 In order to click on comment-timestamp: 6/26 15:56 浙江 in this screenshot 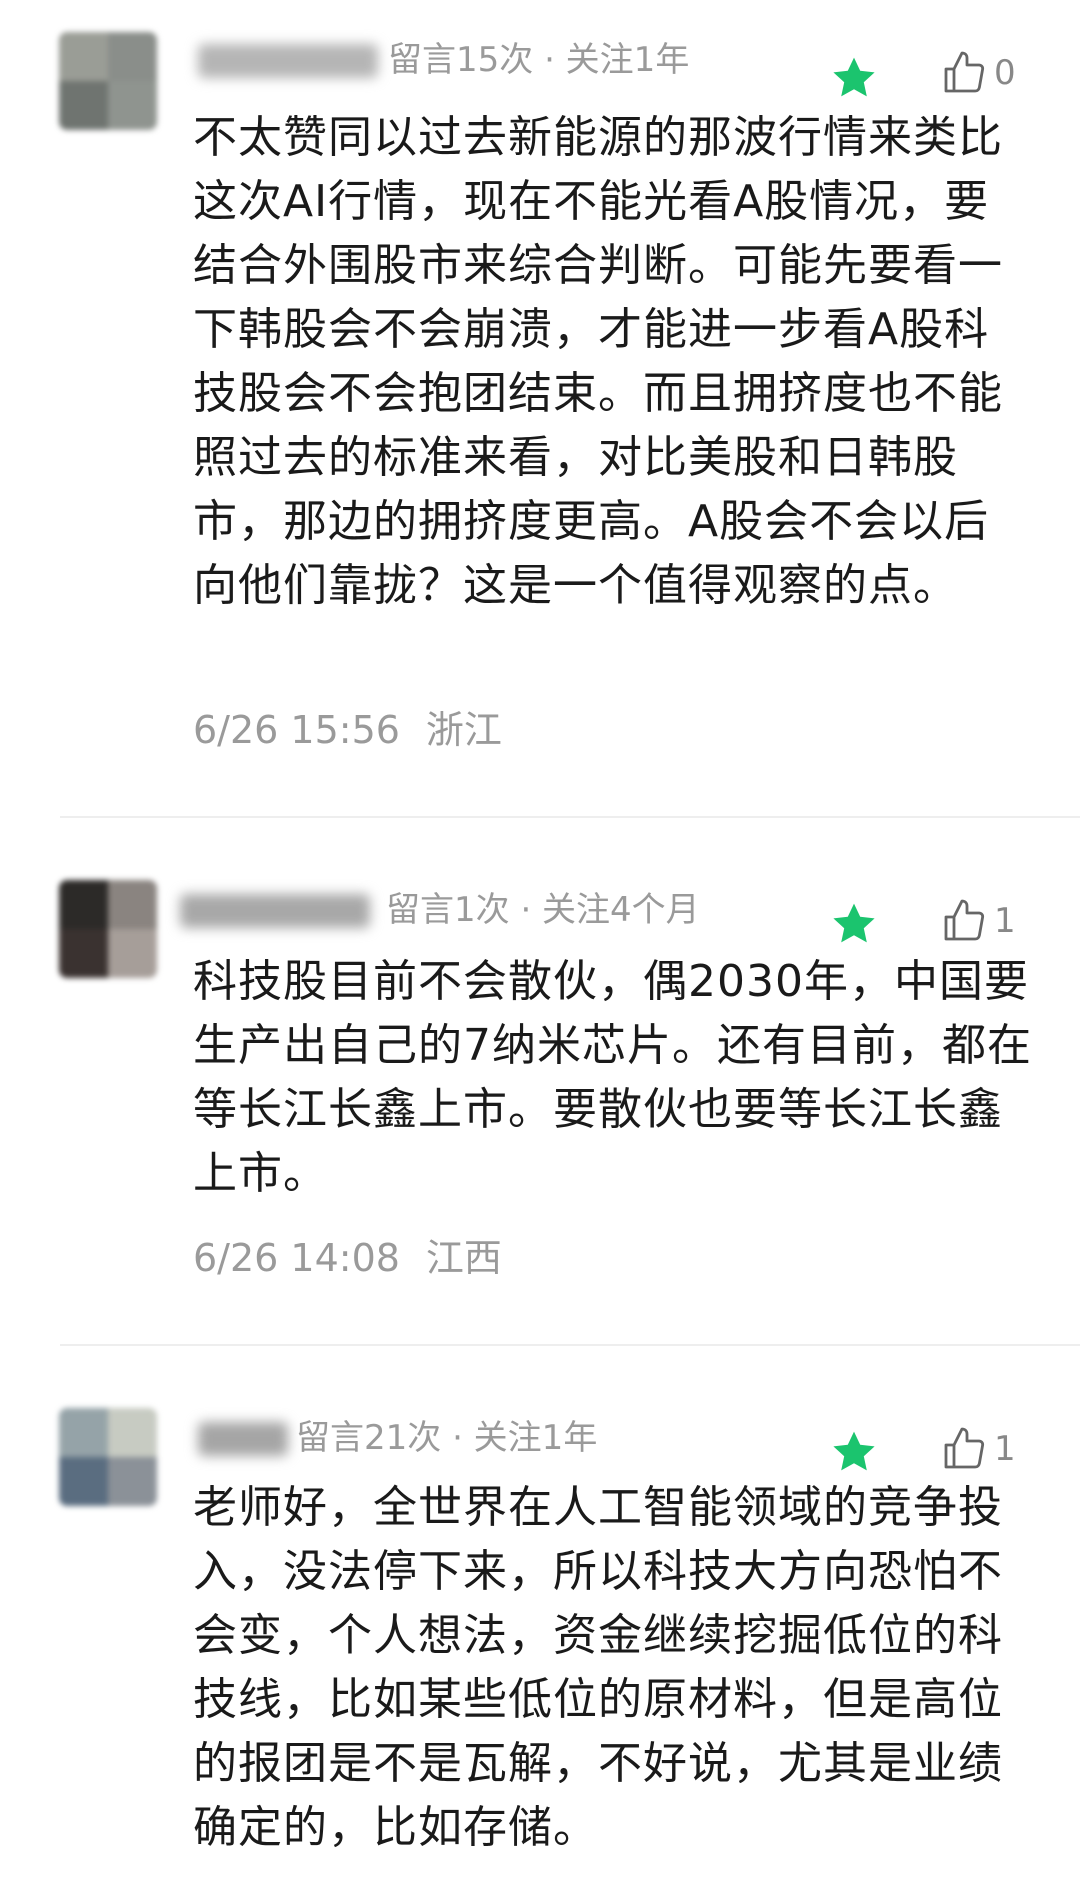, I will do `click(347, 730)`.